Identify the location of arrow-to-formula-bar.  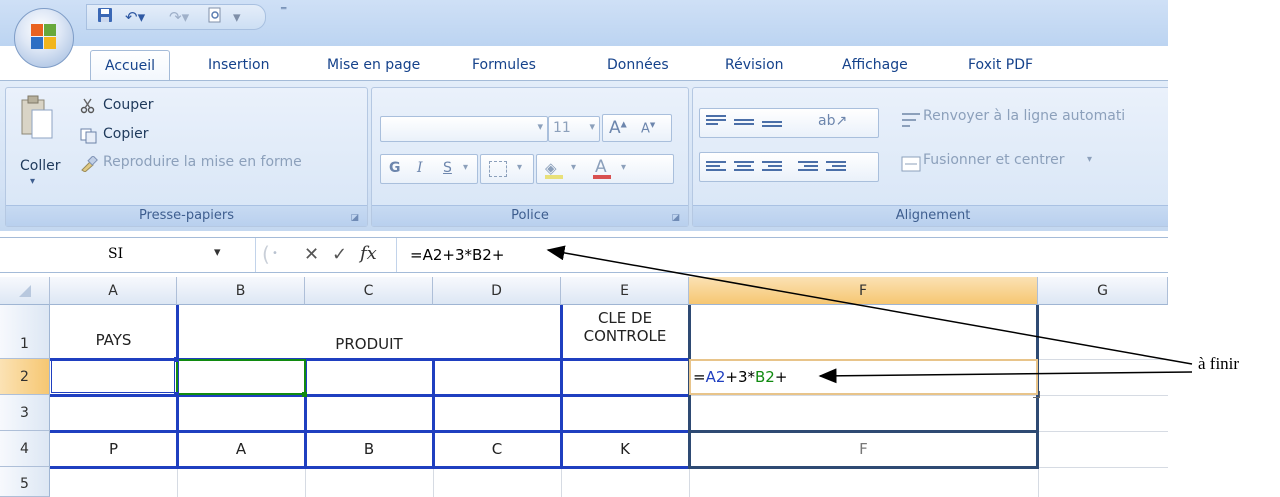
(869, 305).